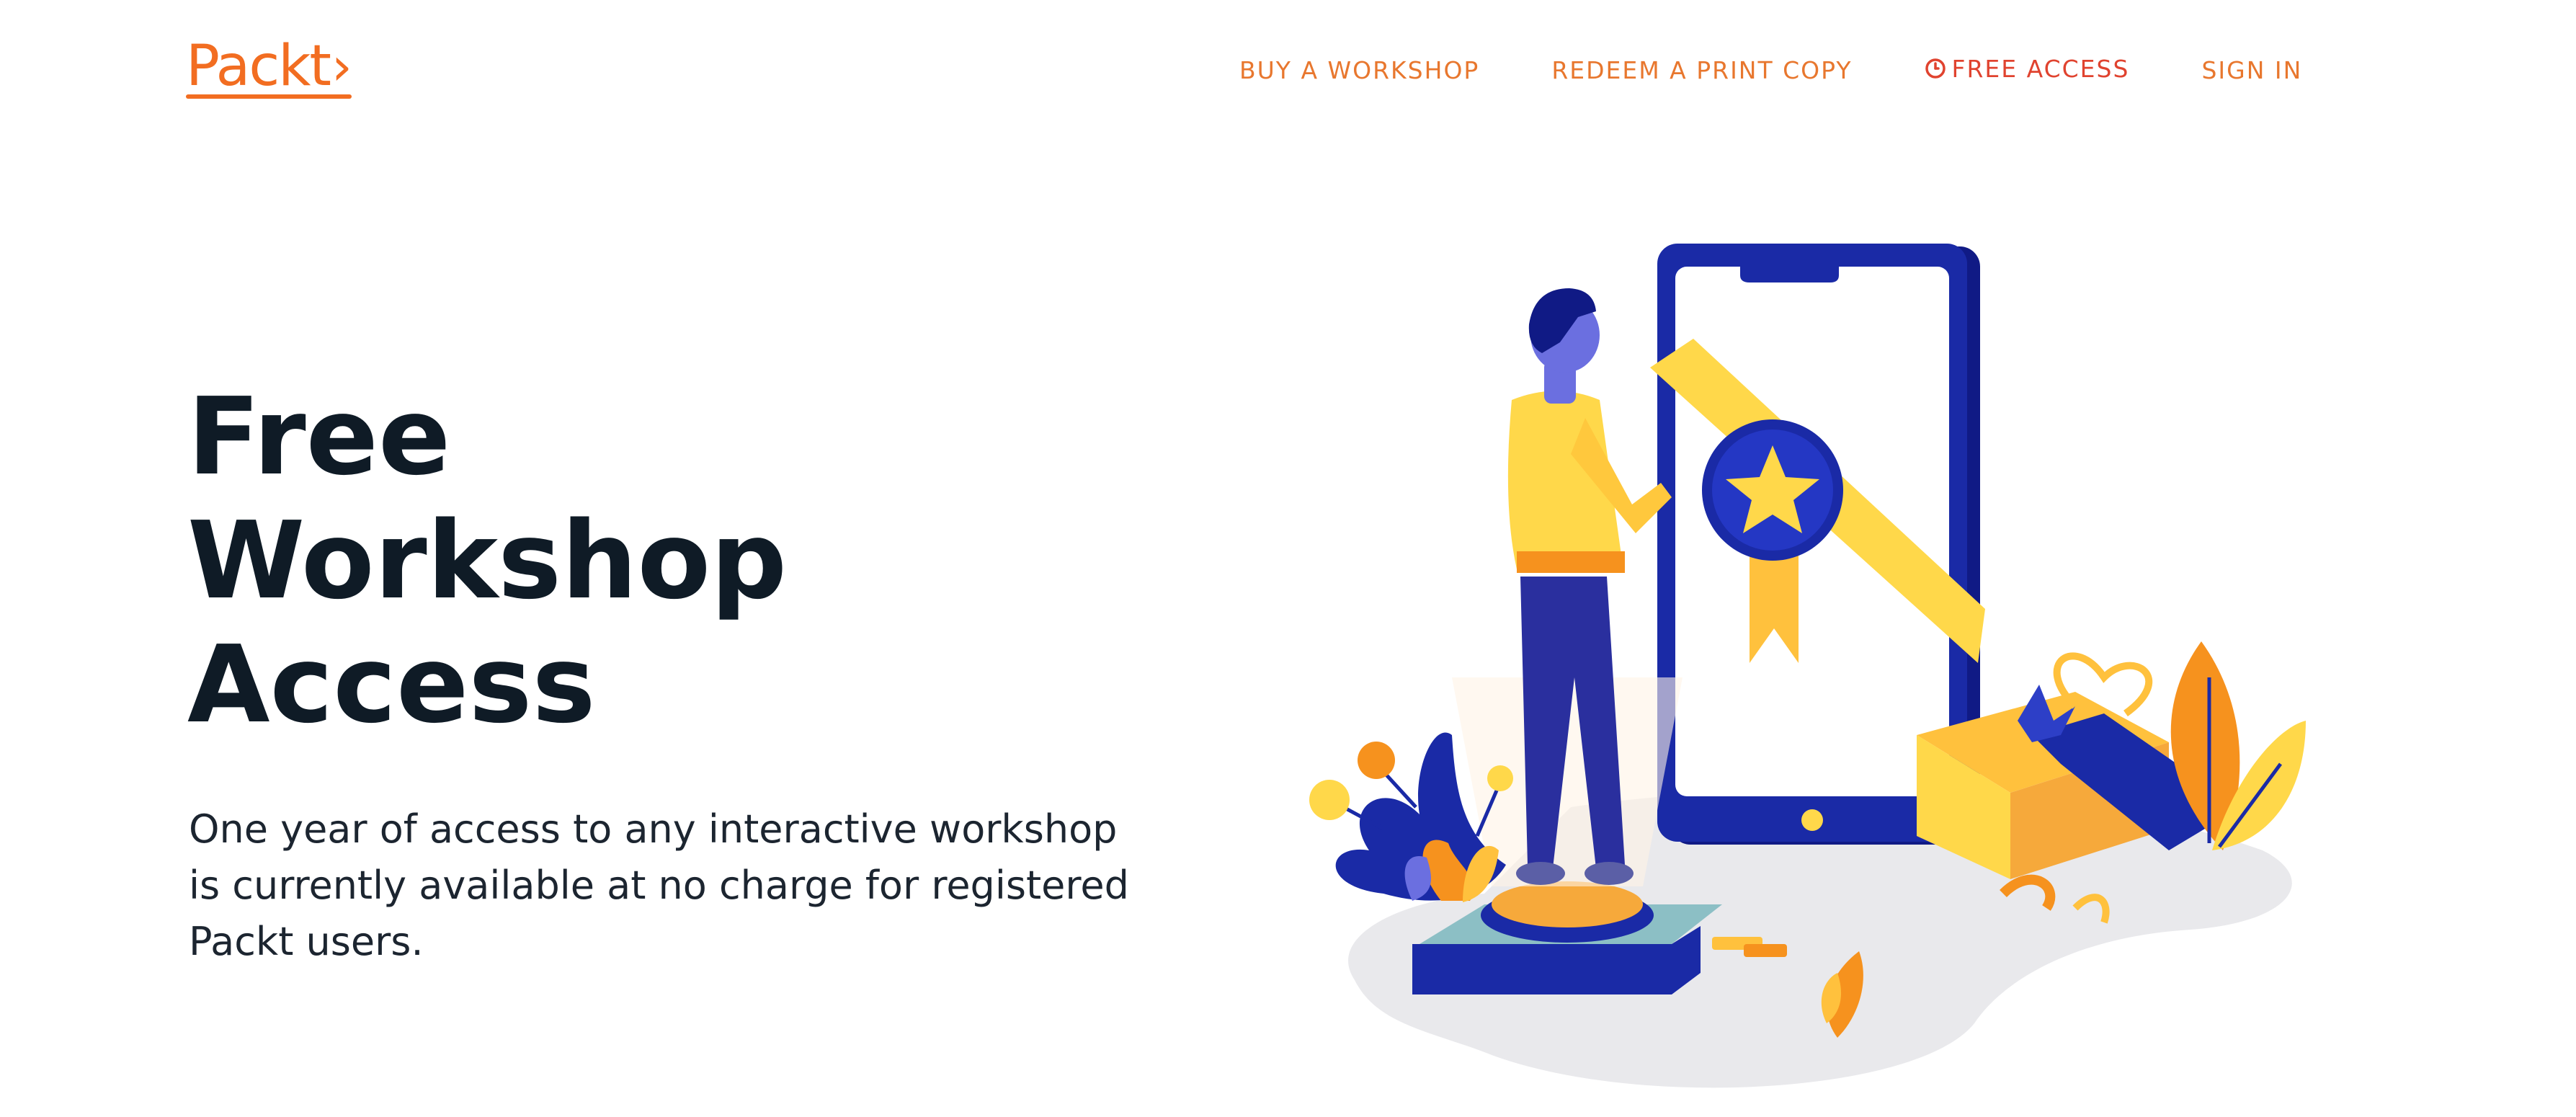 The width and height of the screenshot is (2576, 1117). What do you see at coordinates (341, 66) in the screenshot?
I see `logo-chevron-icon: ›` at bounding box center [341, 66].